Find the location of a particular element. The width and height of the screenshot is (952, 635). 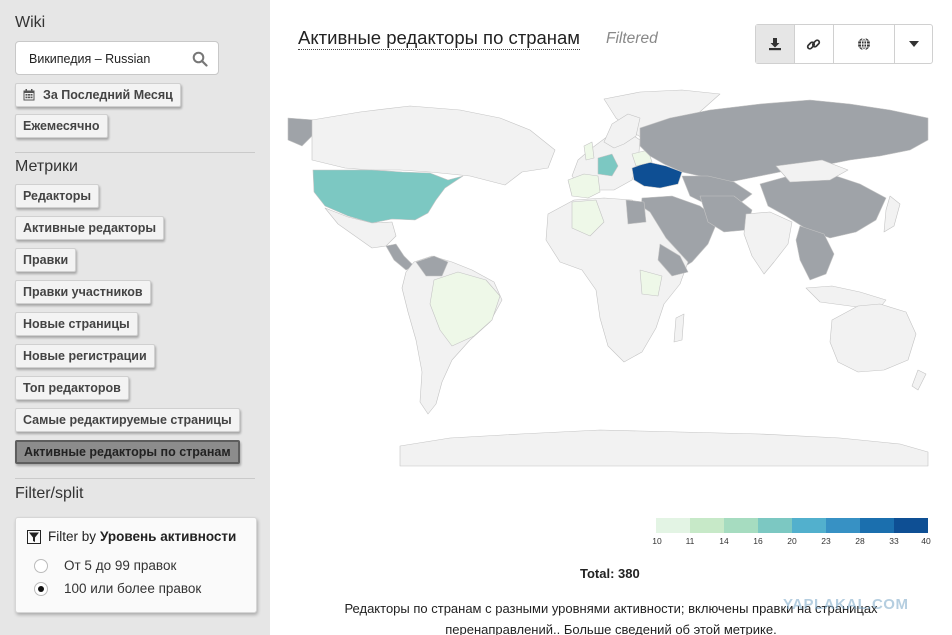

legend-tick: 23 is located at coordinates (826, 541).